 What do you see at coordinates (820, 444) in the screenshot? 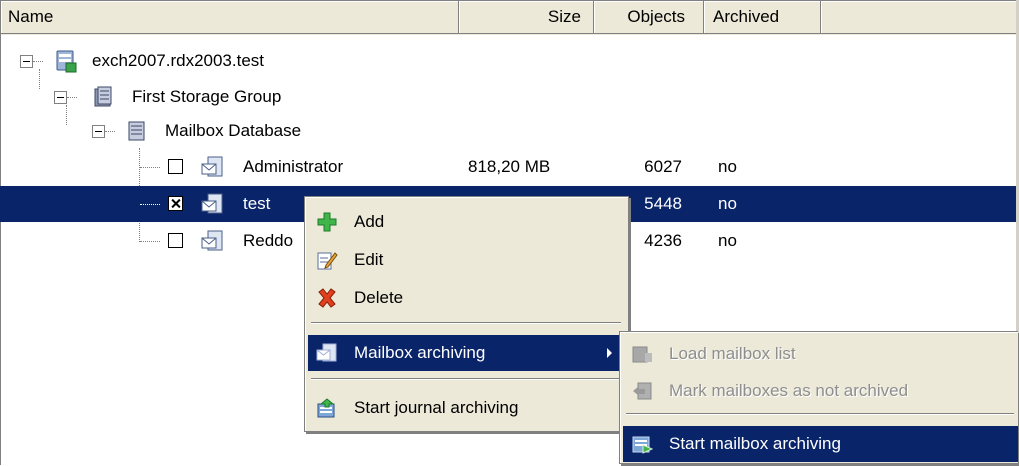
I see `menu-item-start-mailbox-archiving: Start mailbox archiving` at bounding box center [820, 444].